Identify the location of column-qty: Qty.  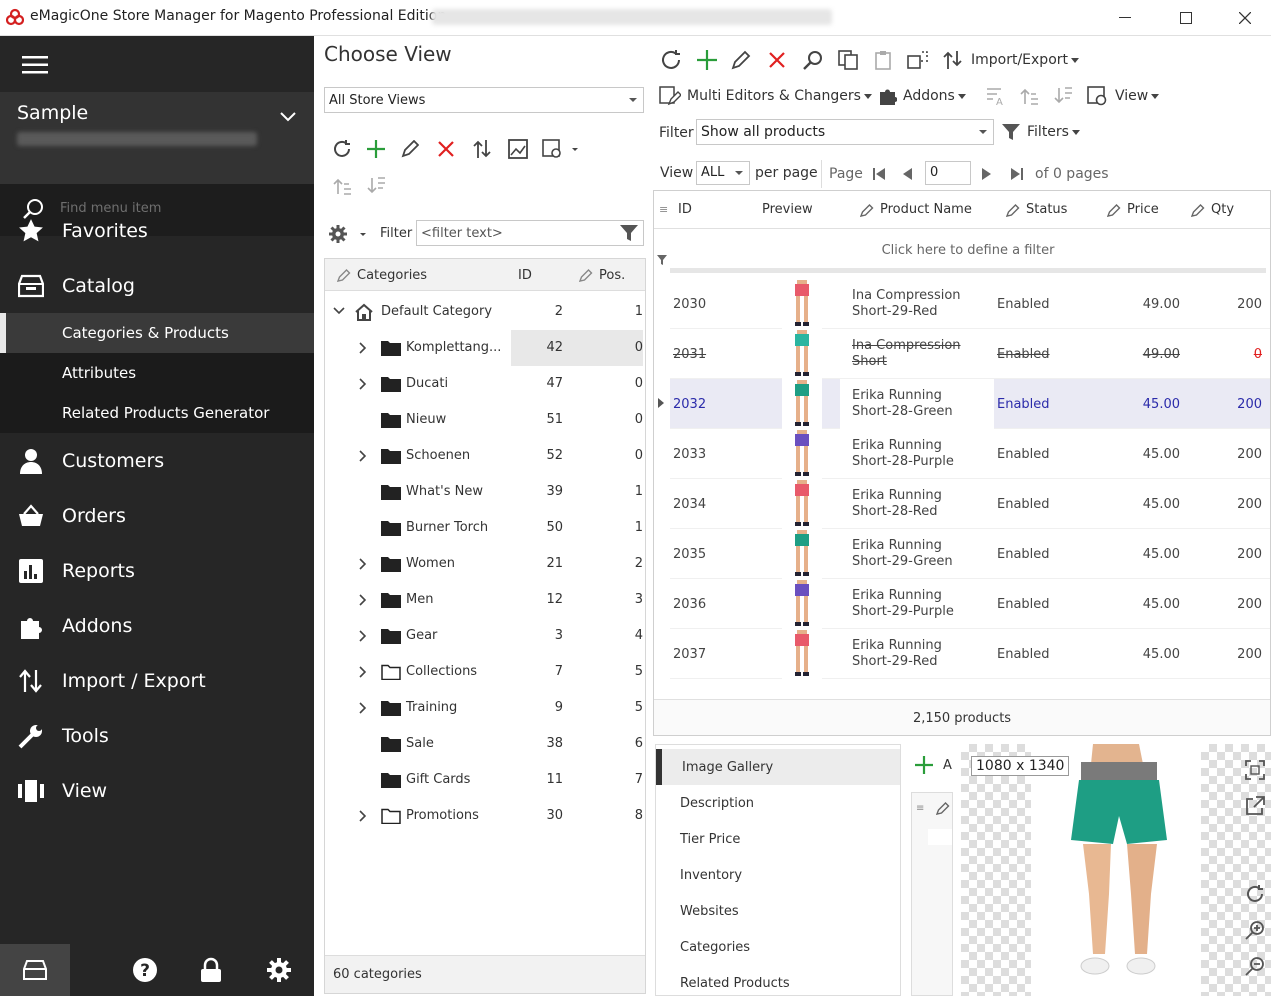
(1222, 209).